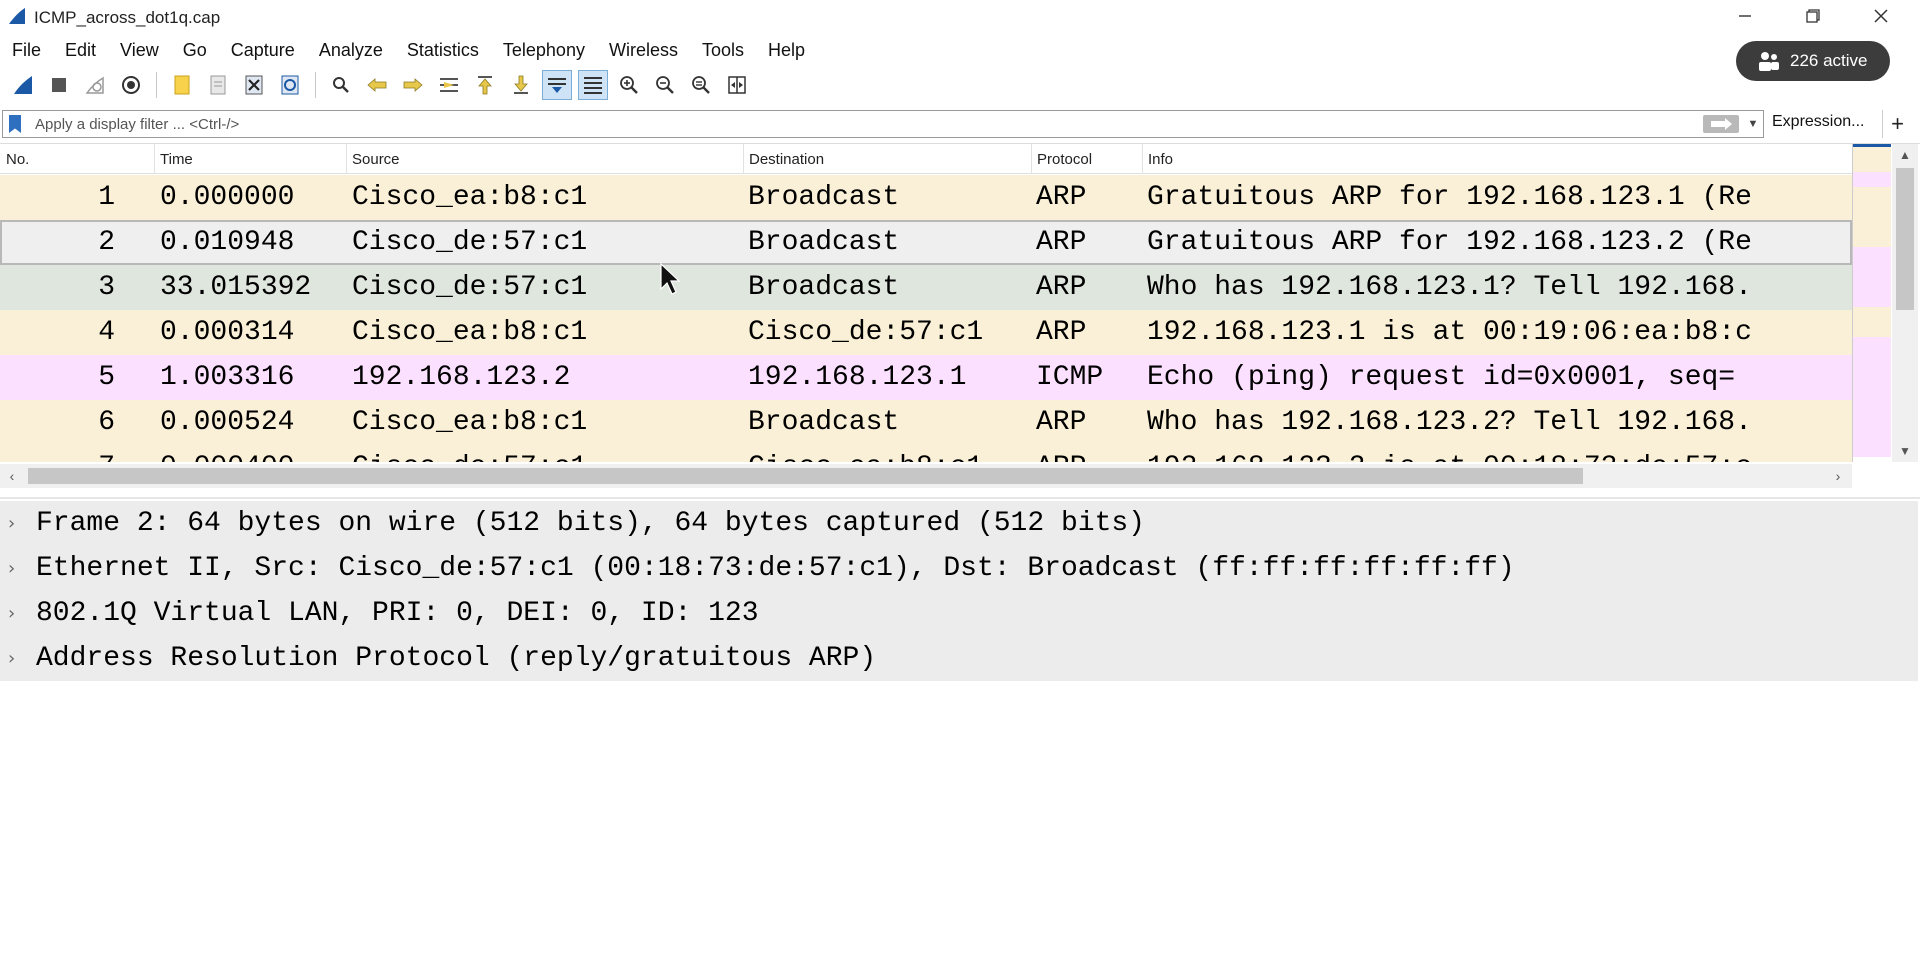  I want to click on close-button, so click(1881, 16).